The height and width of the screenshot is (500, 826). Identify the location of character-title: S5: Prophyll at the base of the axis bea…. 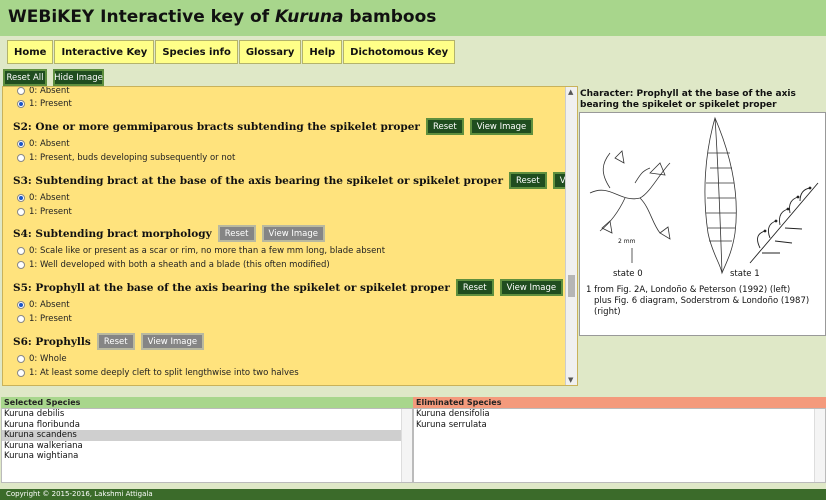
(231, 287).